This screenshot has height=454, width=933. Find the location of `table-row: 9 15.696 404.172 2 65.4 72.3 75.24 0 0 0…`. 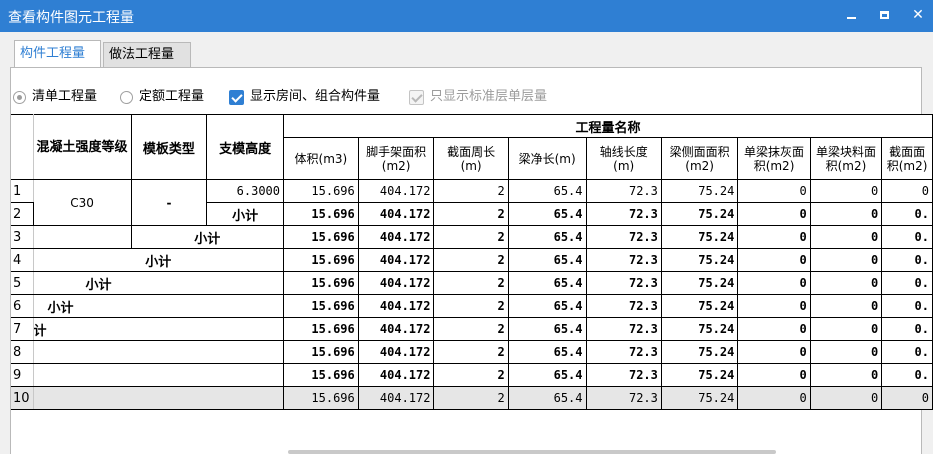

table-row: 9 15.696 404.172 2 65.4 72.3 75.24 0 0 0… is located at coordinates (472, 375).